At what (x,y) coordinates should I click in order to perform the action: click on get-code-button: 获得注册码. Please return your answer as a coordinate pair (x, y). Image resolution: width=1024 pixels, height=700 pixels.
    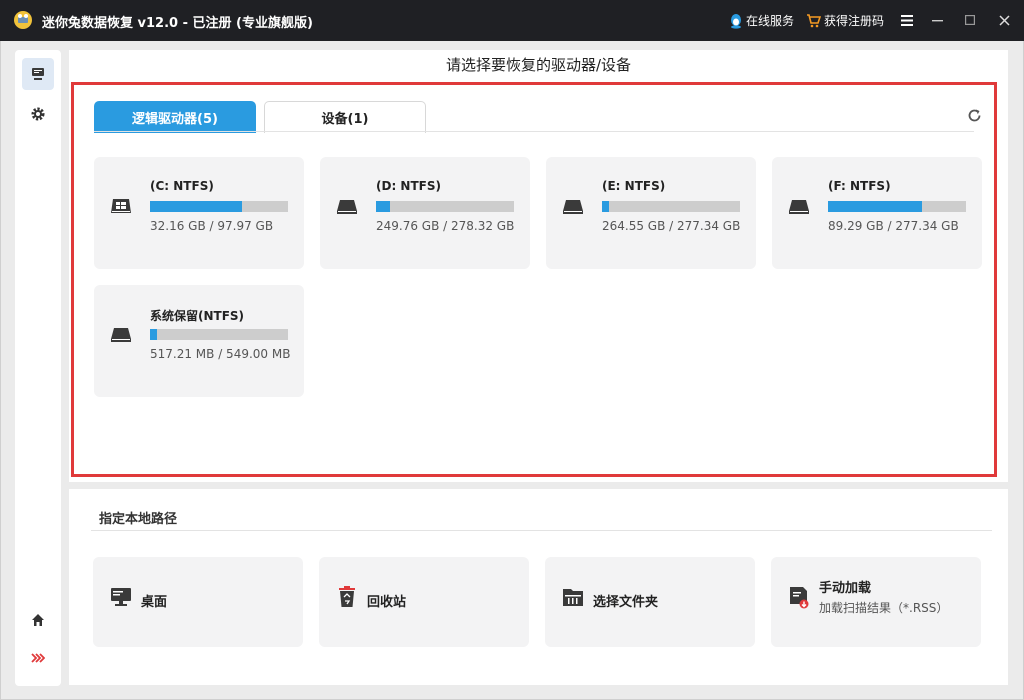
    Looking at the image, I should click on (845, 20).